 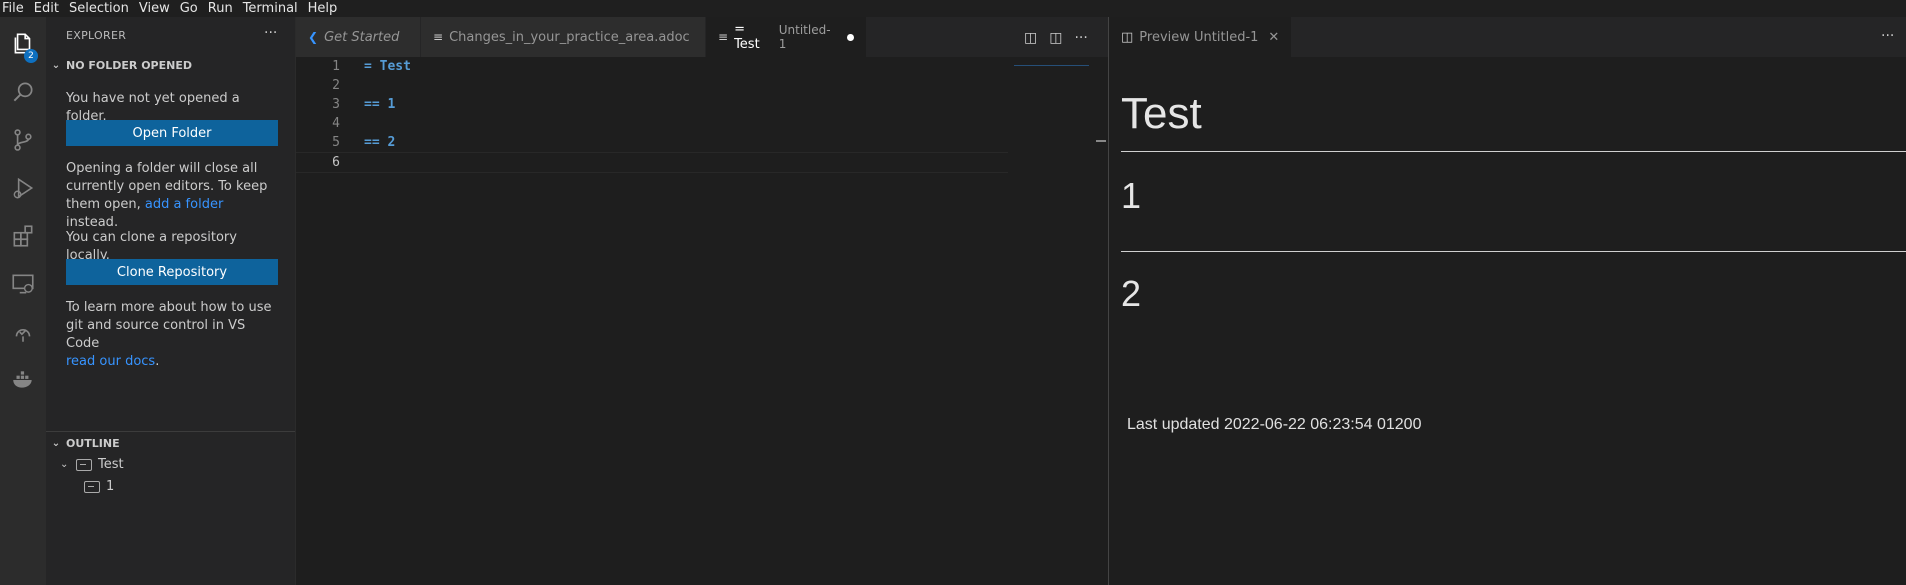 What do you see at coordinates (387, 66) in the screenshot?
I see `line-text: = Test` at bounding box center [387, 66].